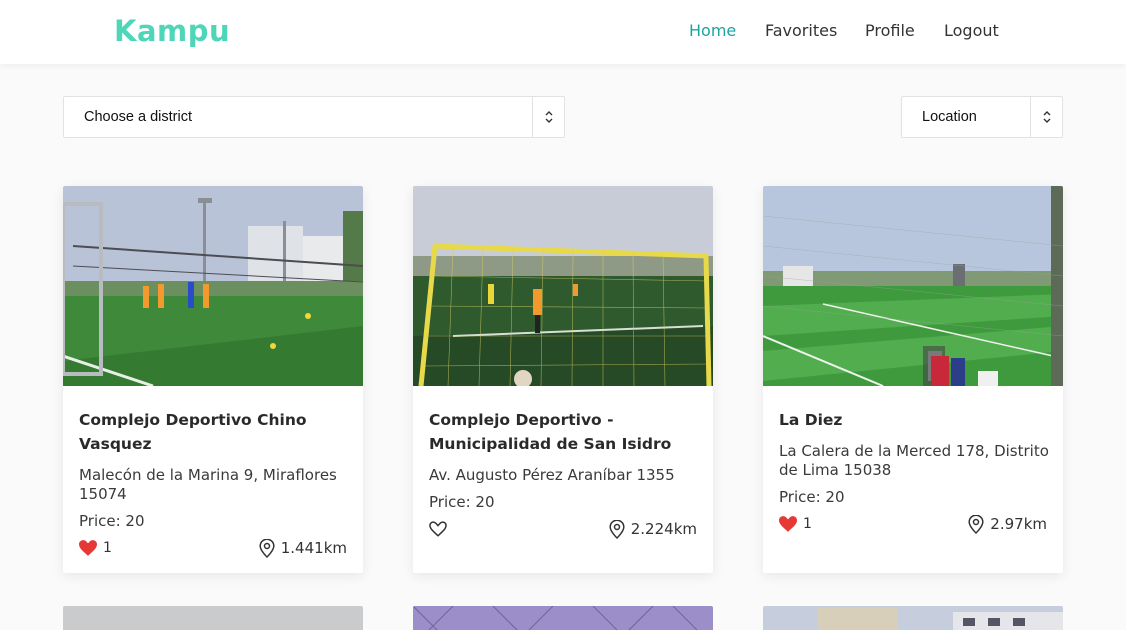 This screenshot has width=1126, height=630. Describe the element at coordinates (801, 30) in the screenshot. I see `nav-favorites: Favorites` at that location.